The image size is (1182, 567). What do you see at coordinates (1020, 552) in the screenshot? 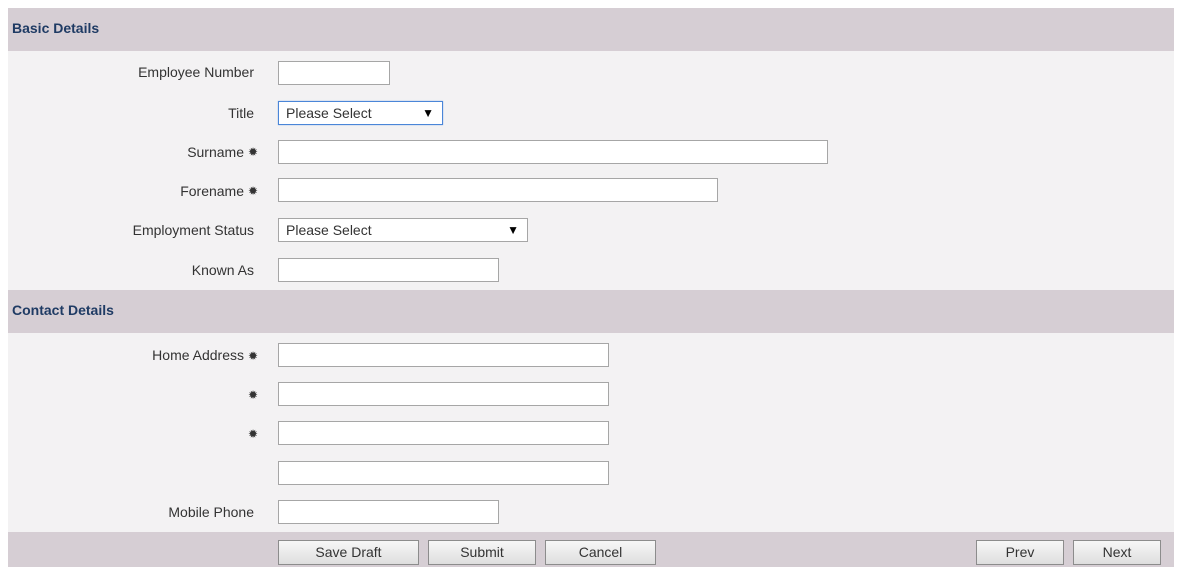
I see `prev-button: Prev` at bounding box center [1020, 552].